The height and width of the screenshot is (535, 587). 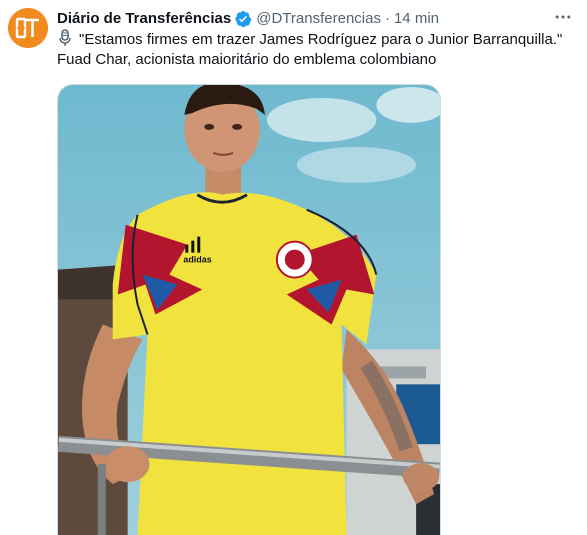 What do you see at coordinates (563, 17) in the screenshot?
I see `more-options-icon` at bounding box center [563, 17].